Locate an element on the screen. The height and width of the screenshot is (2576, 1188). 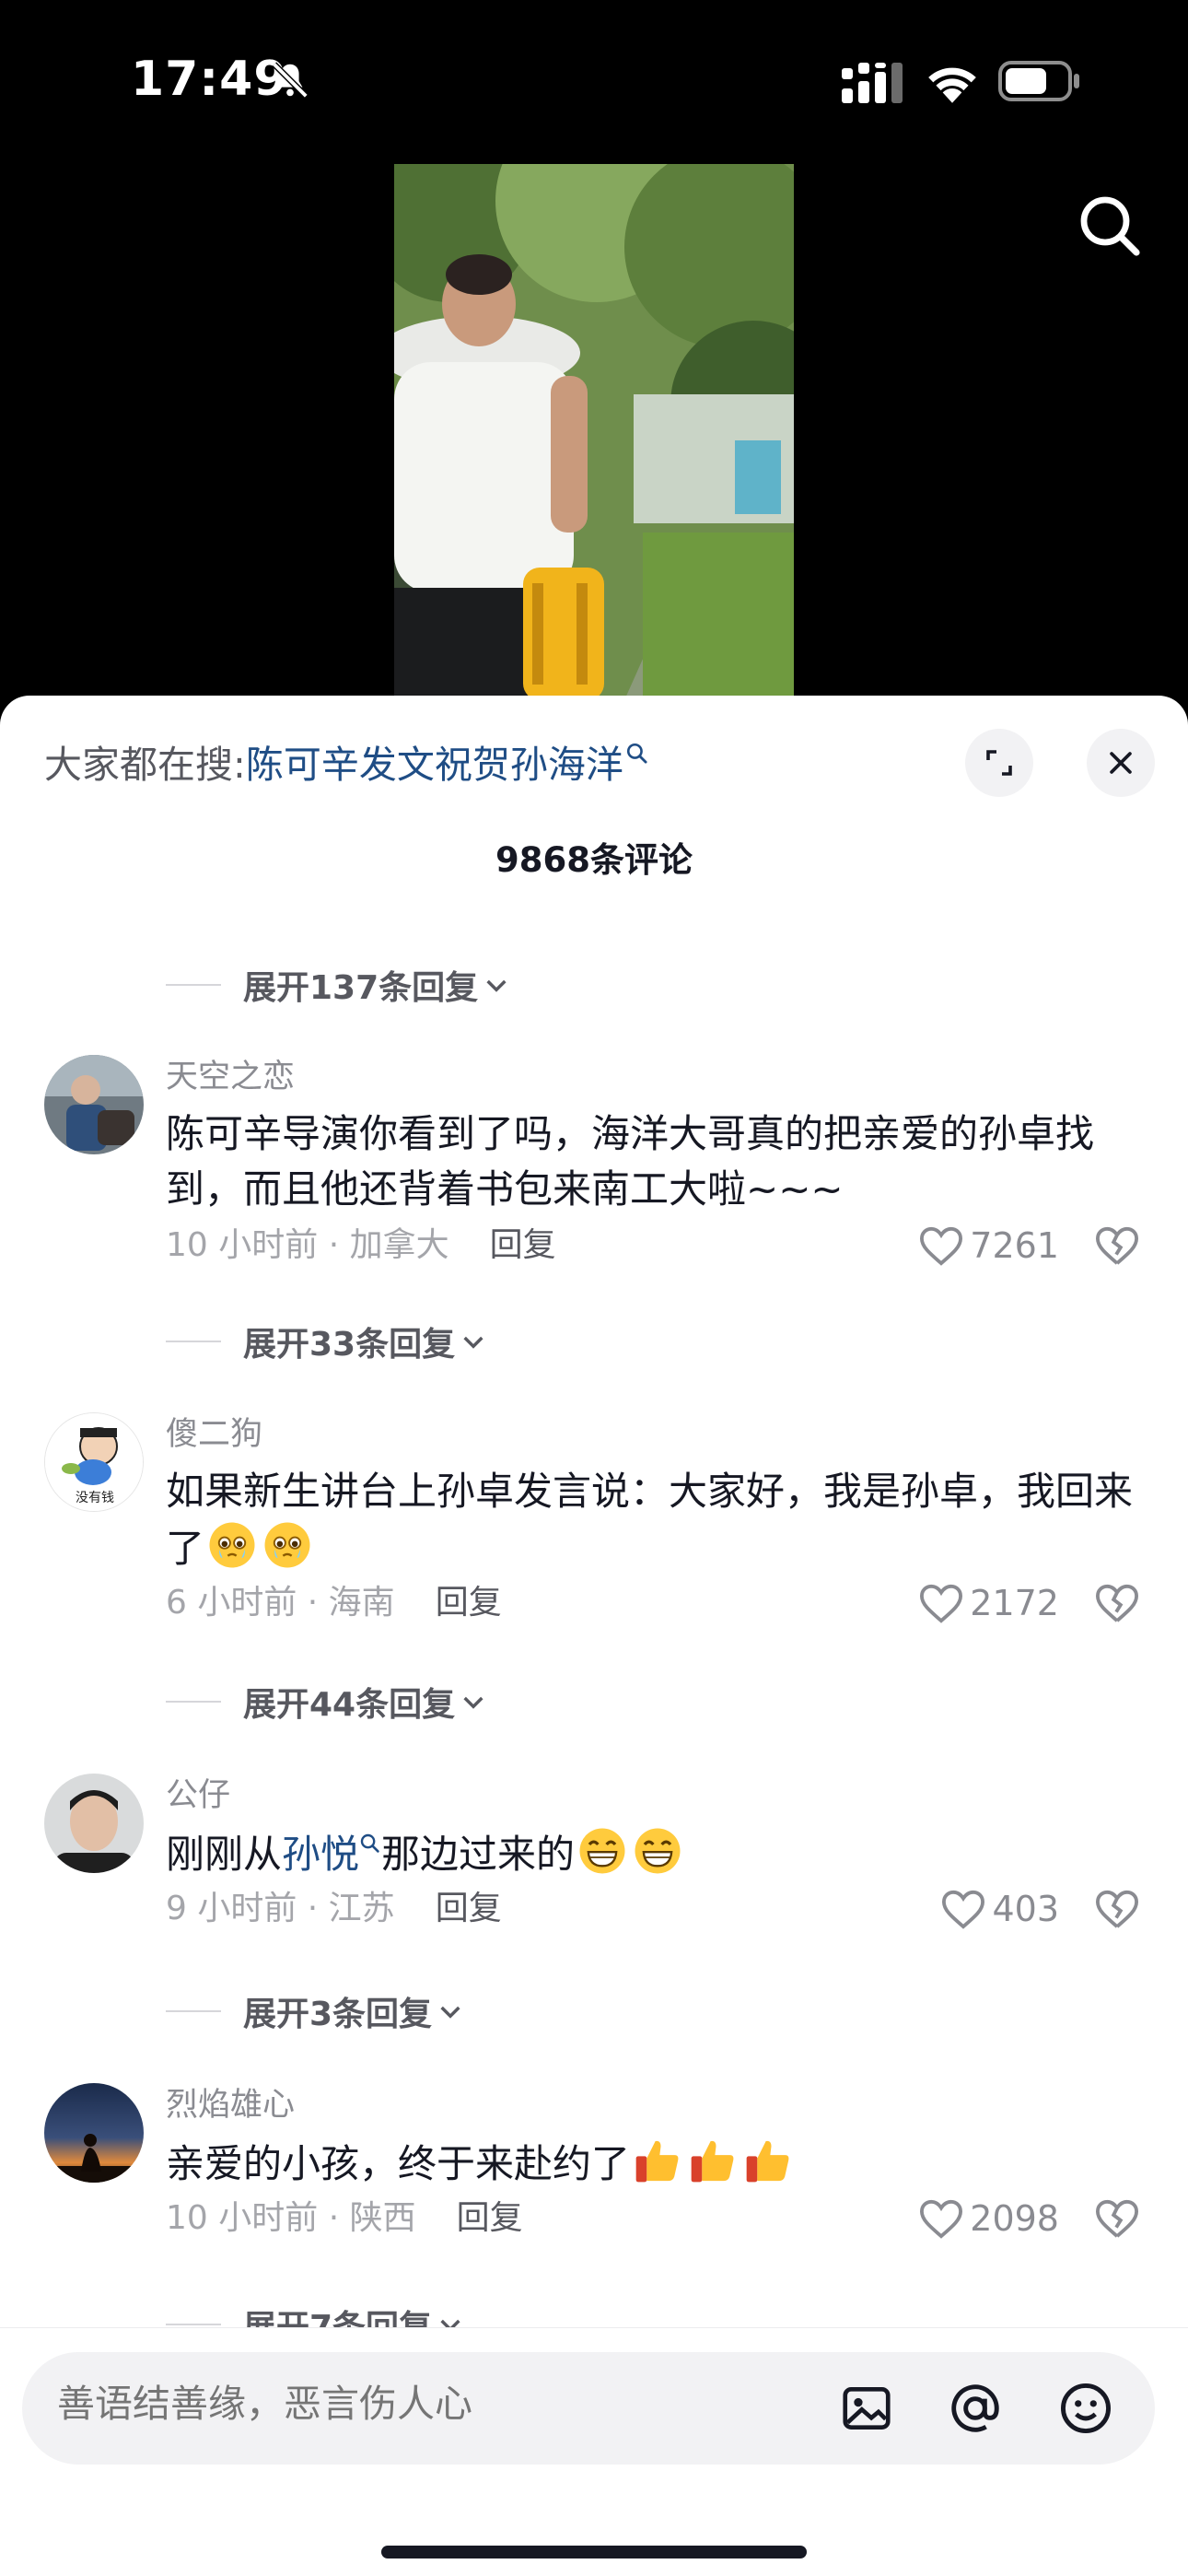
like-button: 403 is located at coordinates (999, 1909).